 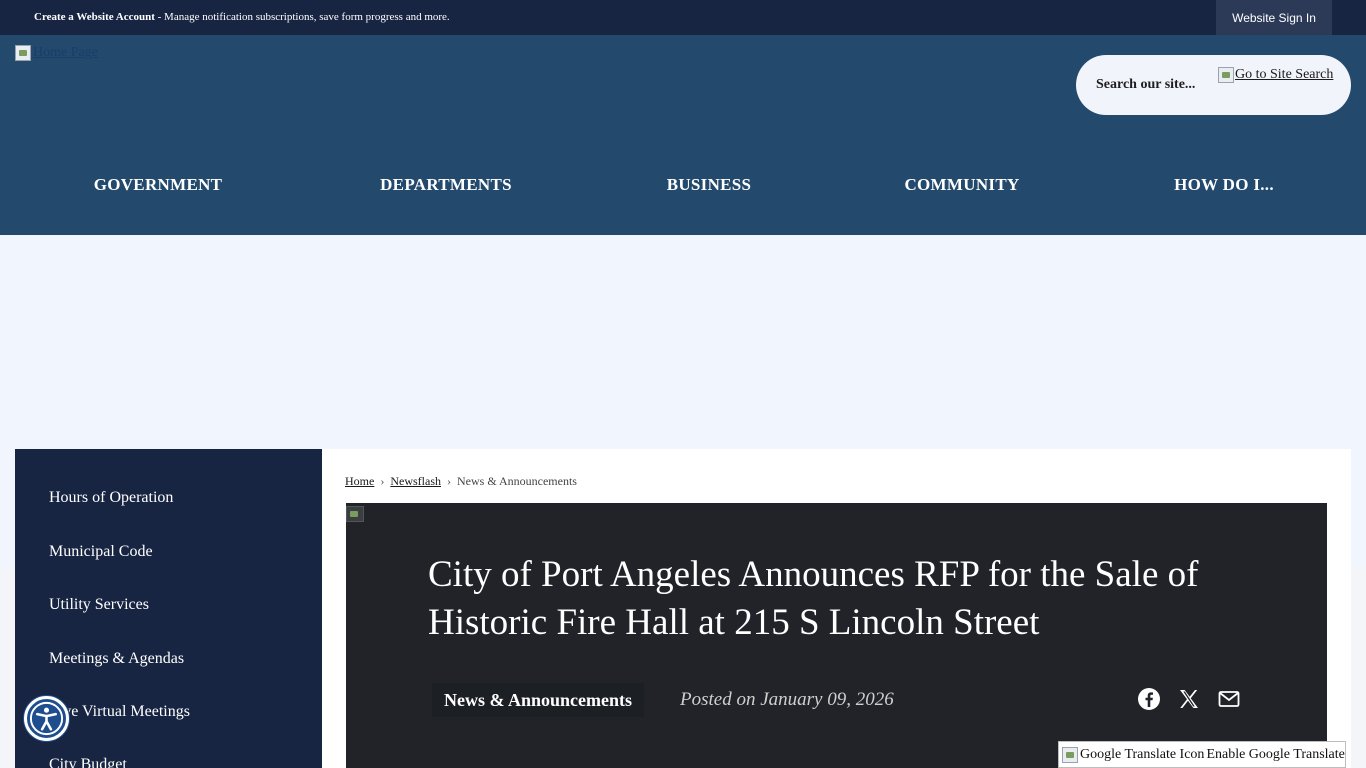 What do you see at coordinates (1284, 74) in the screenshot?
I see `search-go-alt-text: Go to Site Search` at bounding box center [1284, 74].